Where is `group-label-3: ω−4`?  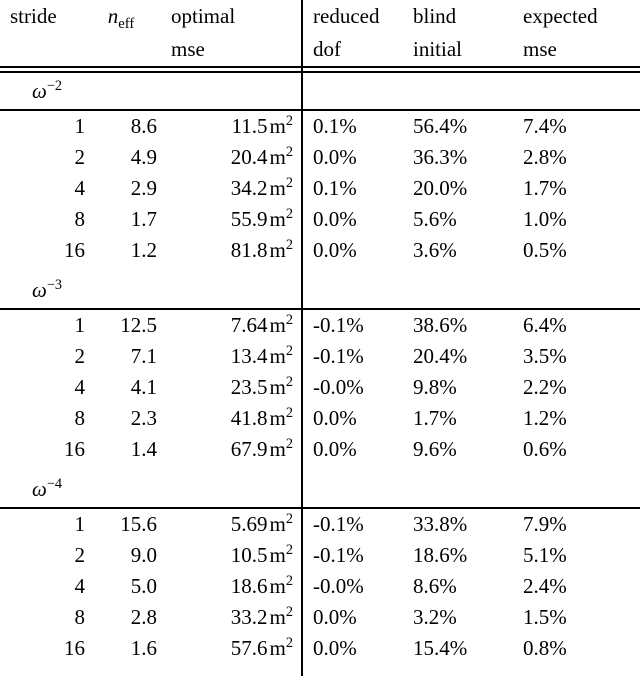
group-label-3: ω−4 is located at coordinates (47, 488).